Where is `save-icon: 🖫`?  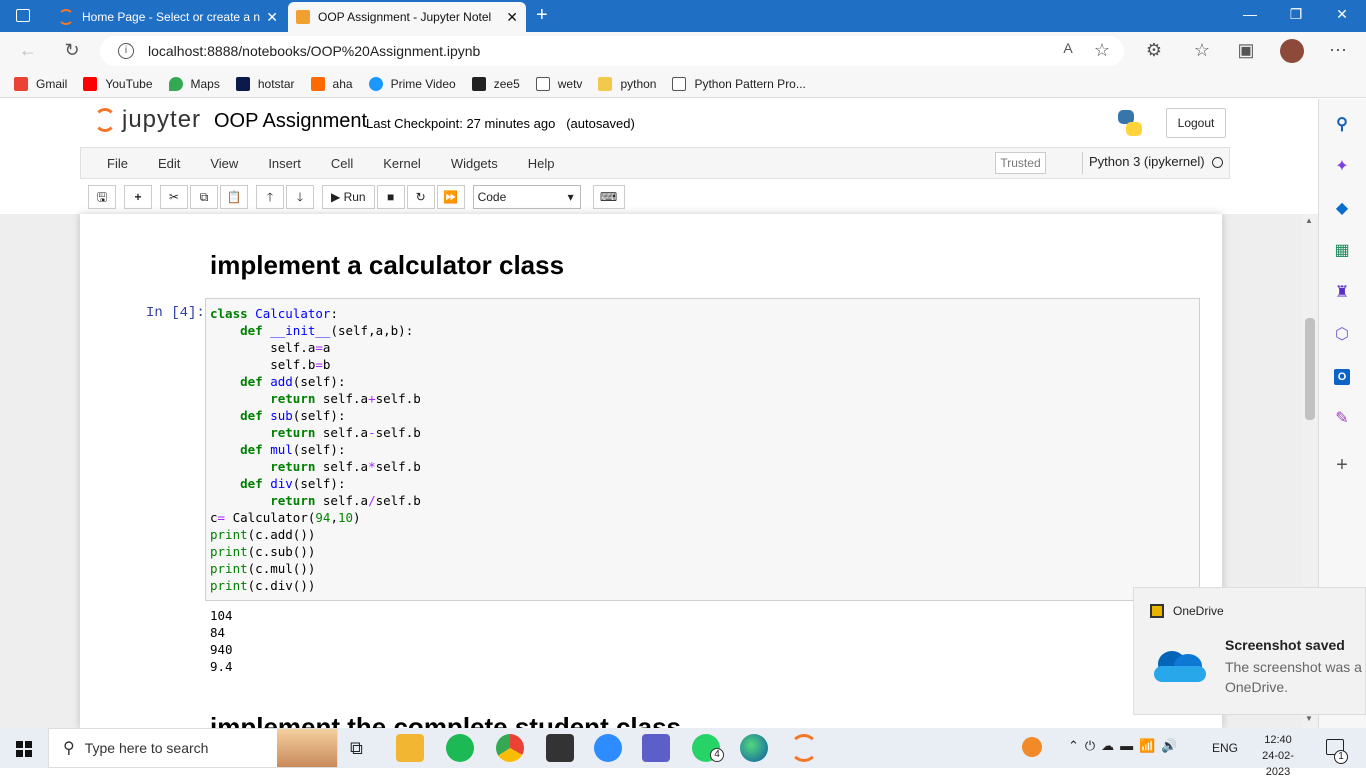
save-icon: 🖫 is located at coordinates (102, 197).